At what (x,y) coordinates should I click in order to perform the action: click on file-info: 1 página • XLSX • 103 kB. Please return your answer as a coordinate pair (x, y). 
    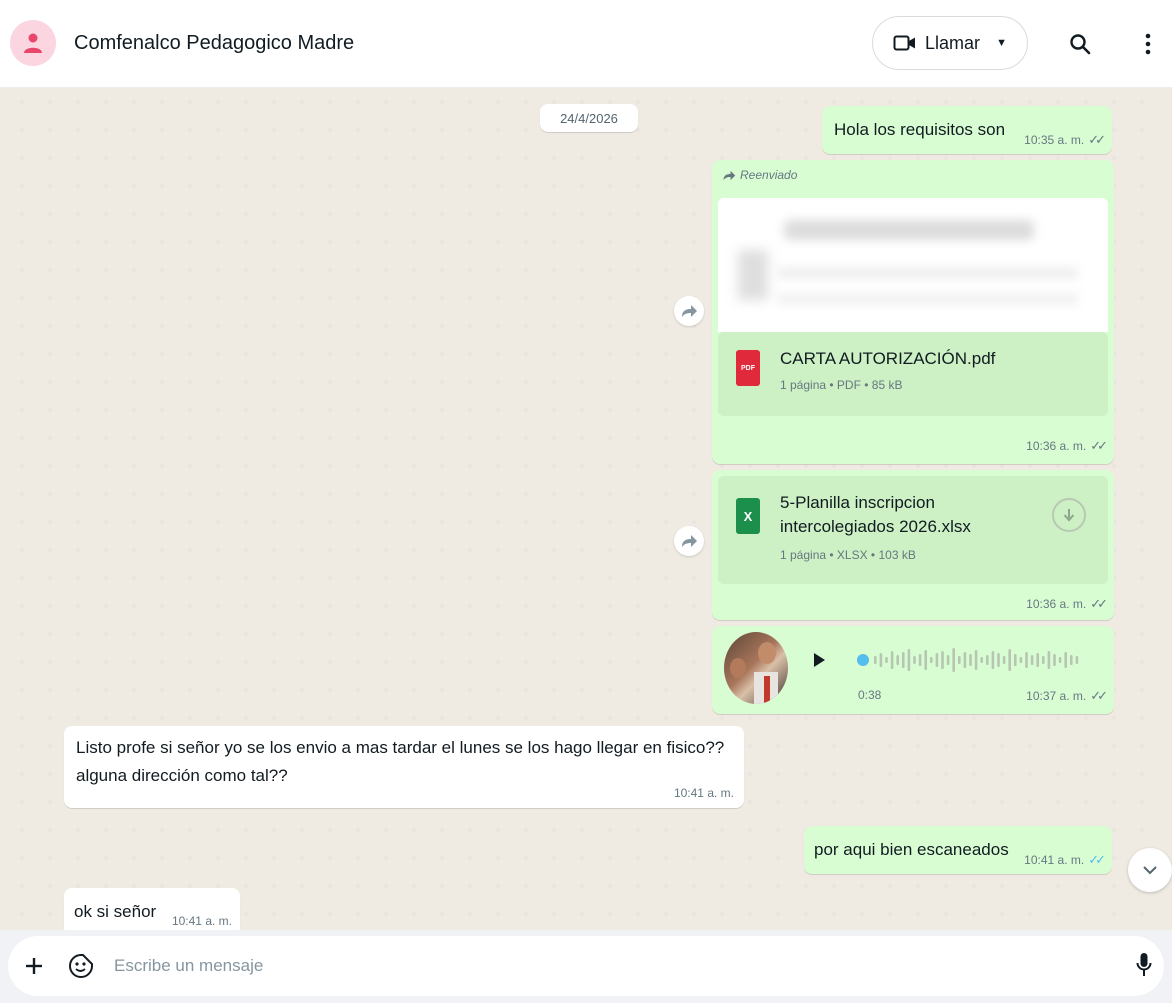
    Looking at the image, I should click on (848, 555).